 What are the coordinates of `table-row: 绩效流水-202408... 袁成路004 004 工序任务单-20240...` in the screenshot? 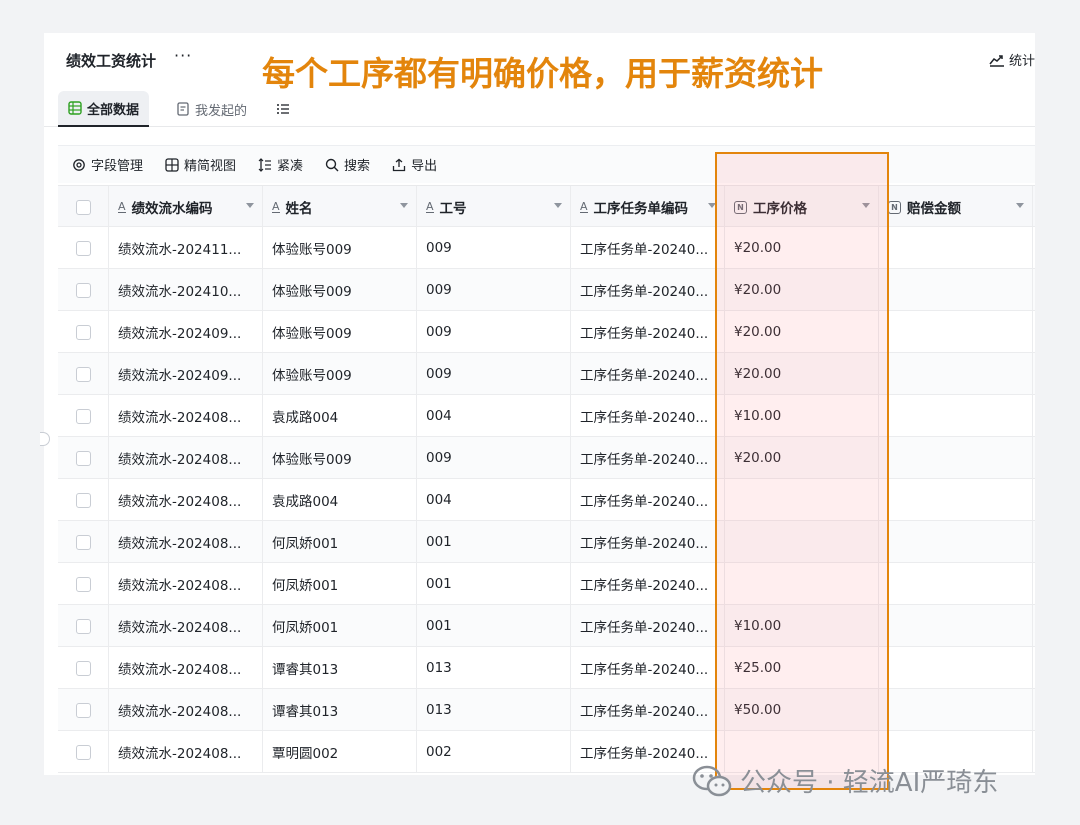 It's located at (546, 500).